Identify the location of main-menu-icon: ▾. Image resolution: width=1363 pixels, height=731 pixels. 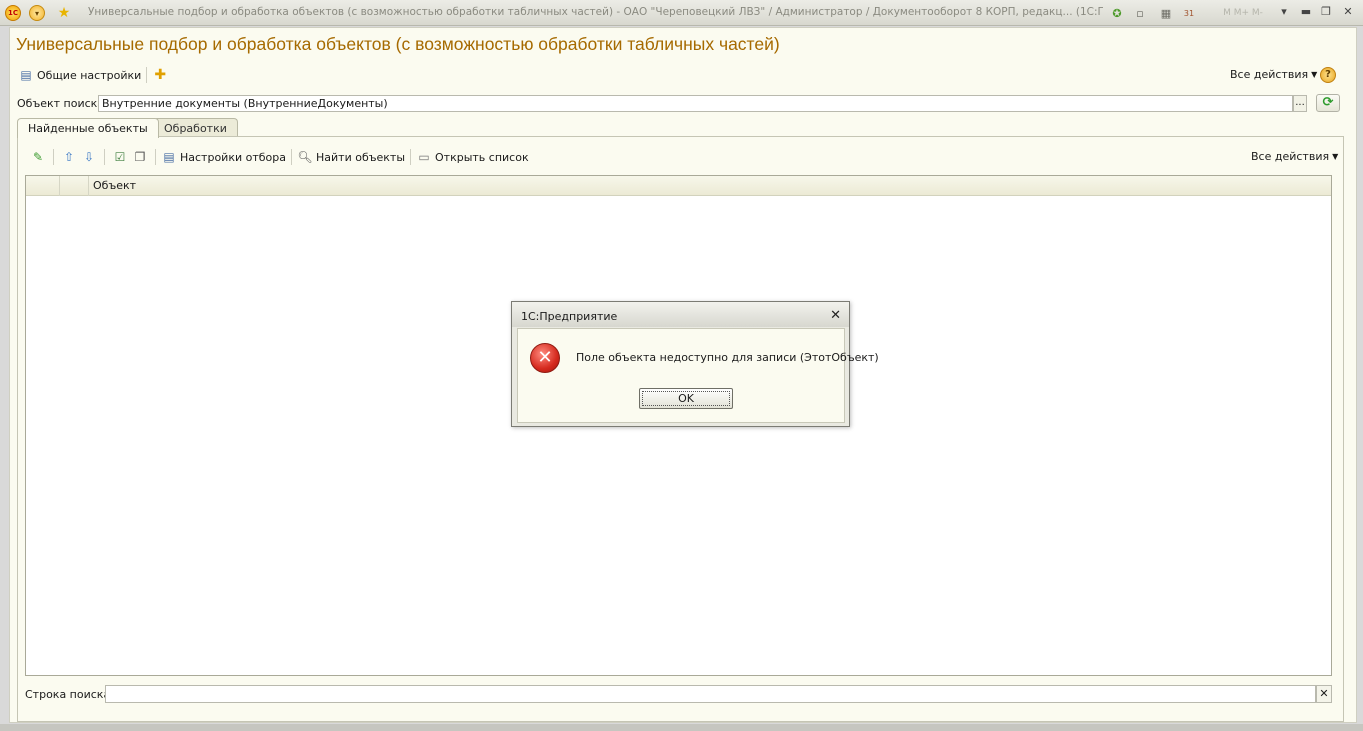
(37, 13).